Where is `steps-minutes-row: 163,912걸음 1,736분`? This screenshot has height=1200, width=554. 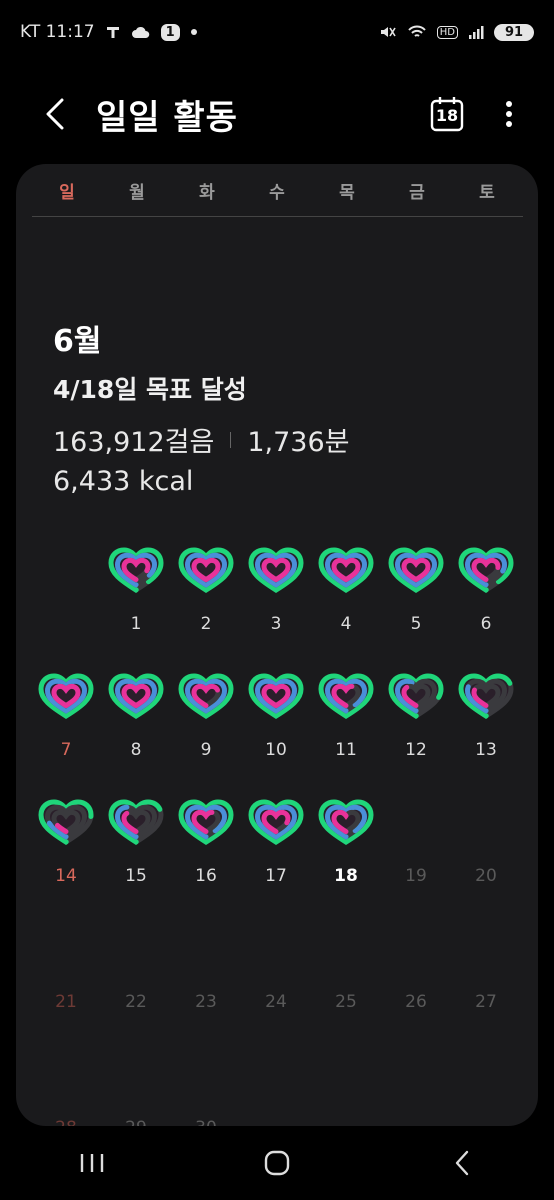 steps-minutes-row: 163,912걸음 1,736분 is located at coordinates (201, 439).